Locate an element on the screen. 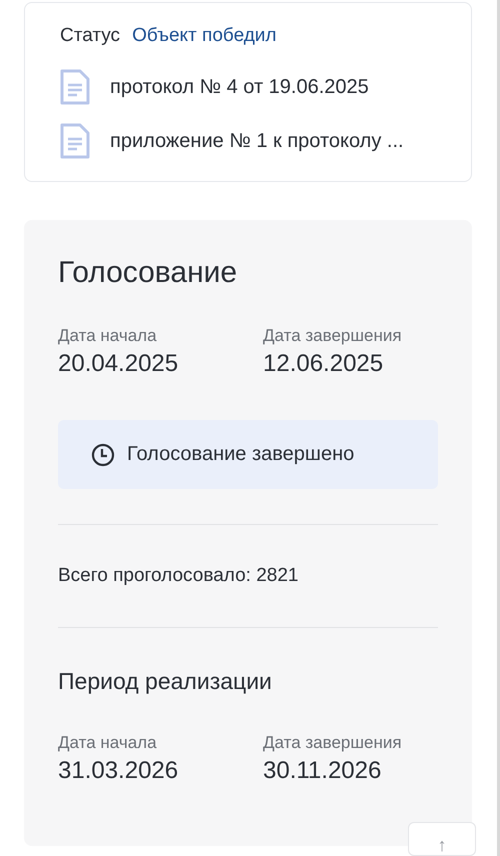 The width and height of the screenshot is (500, 856). document-link: протокол № 4 от 19.06.2025 is located at coordinates (248, 87).